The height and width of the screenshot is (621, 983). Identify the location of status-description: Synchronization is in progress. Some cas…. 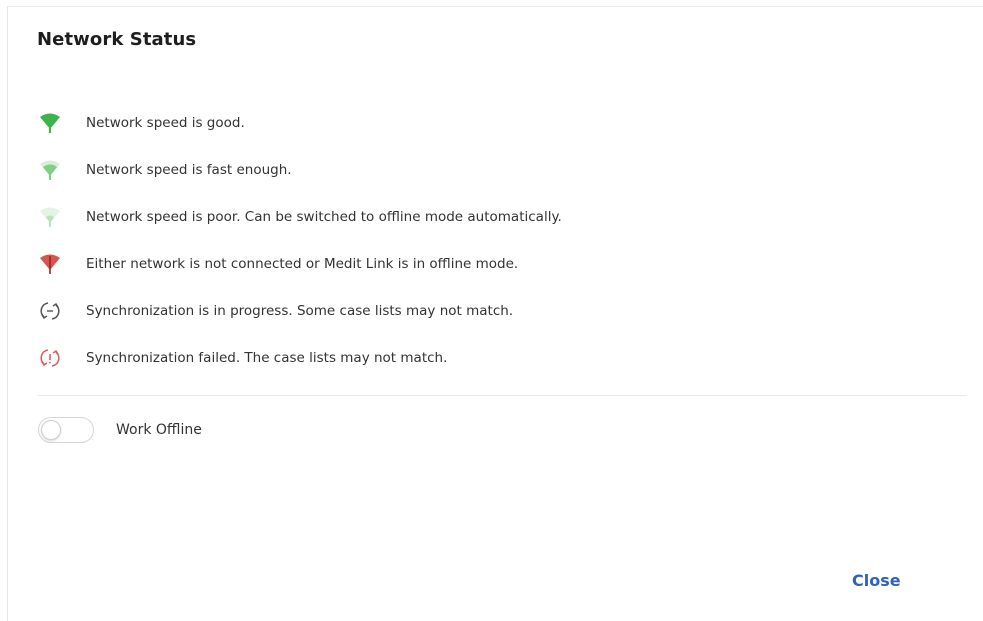
(300, 310).